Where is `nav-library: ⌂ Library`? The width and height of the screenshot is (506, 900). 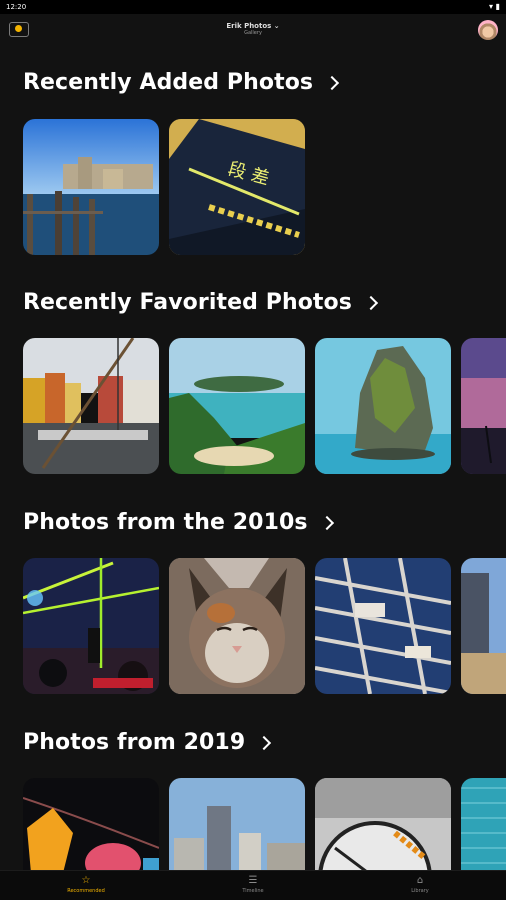
nav-library: ⌂ Library is located at coordinates (420, 885).